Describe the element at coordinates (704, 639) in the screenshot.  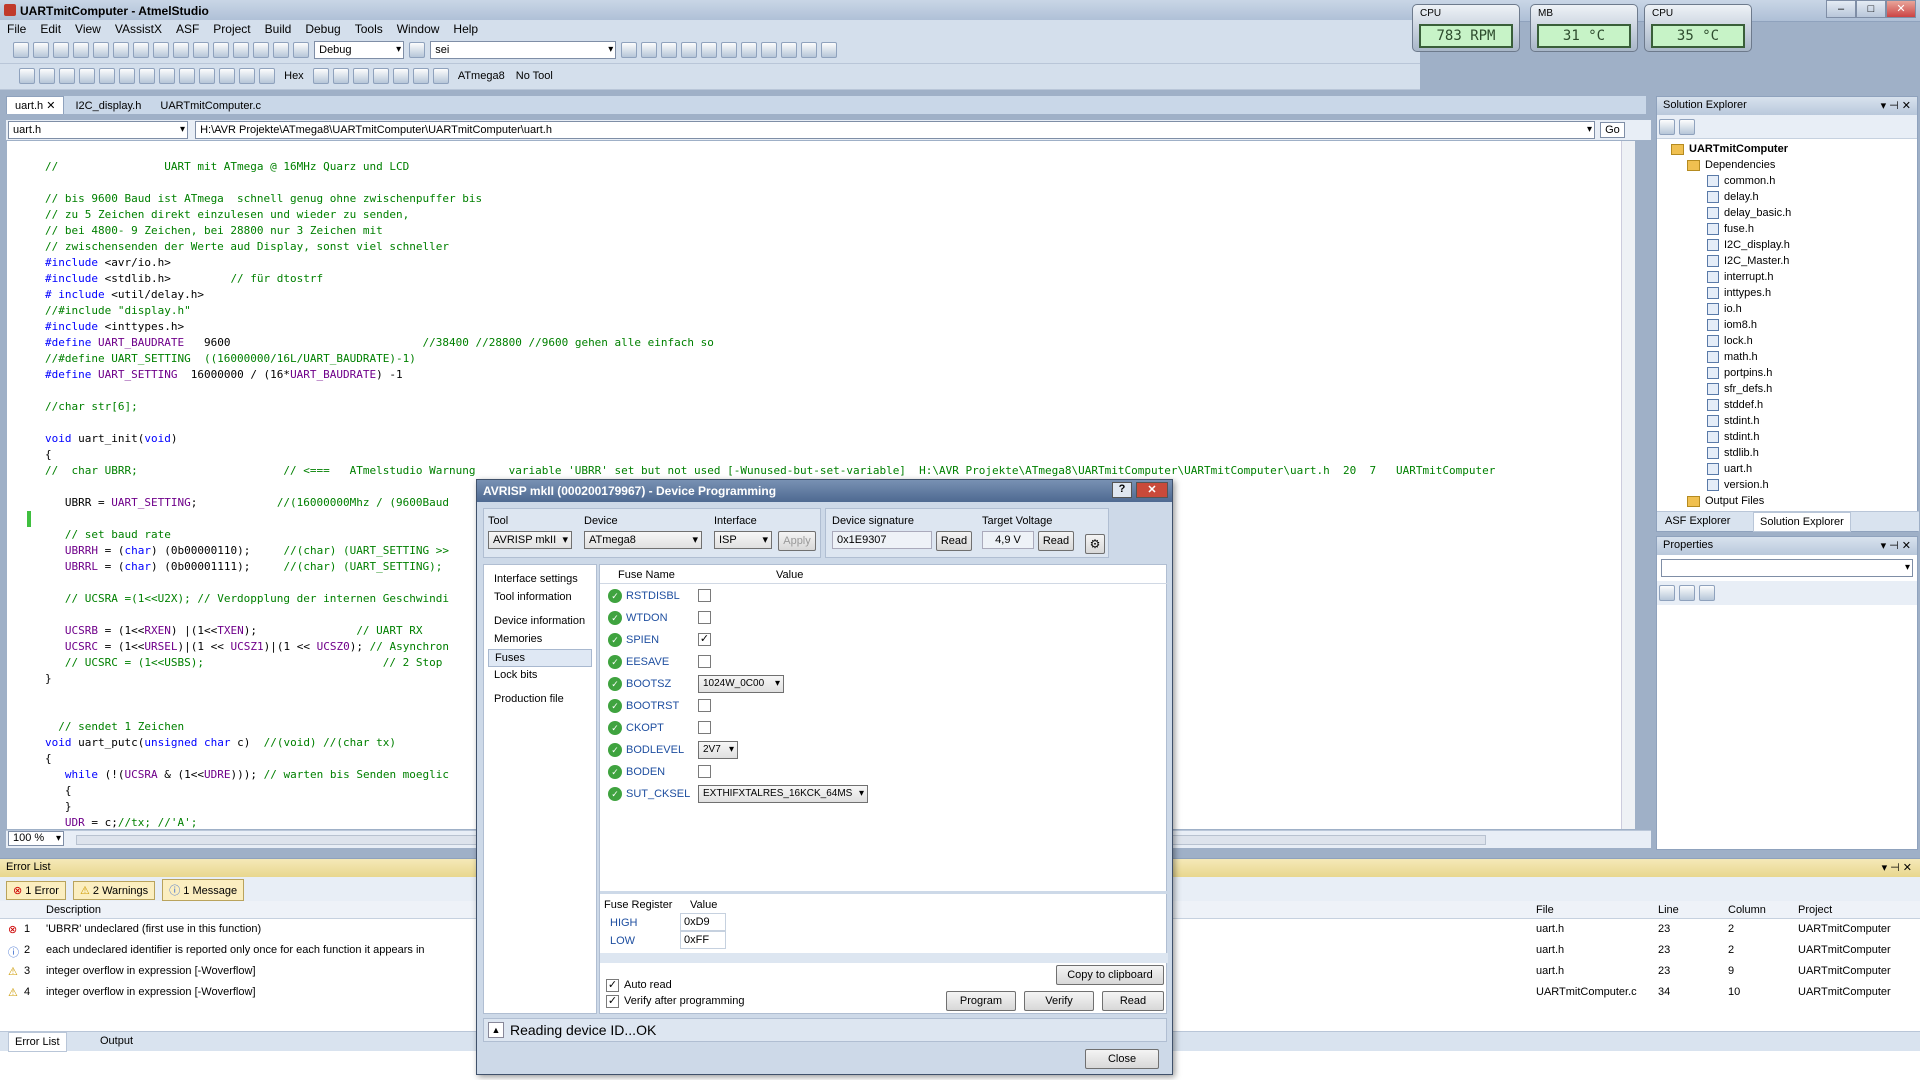
I see `fuse-checkbox: ✓` at that location.